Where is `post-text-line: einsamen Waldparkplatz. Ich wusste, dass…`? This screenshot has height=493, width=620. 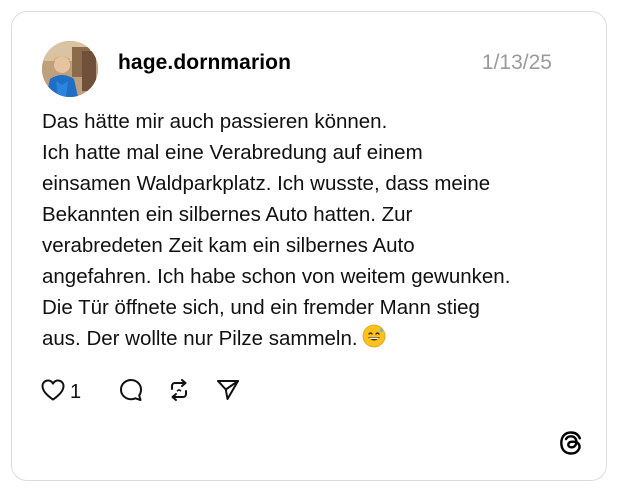 post-text-line: einsamen Waldparkplatz. Ich wusste, dass… is located at coordinates (266, 183).